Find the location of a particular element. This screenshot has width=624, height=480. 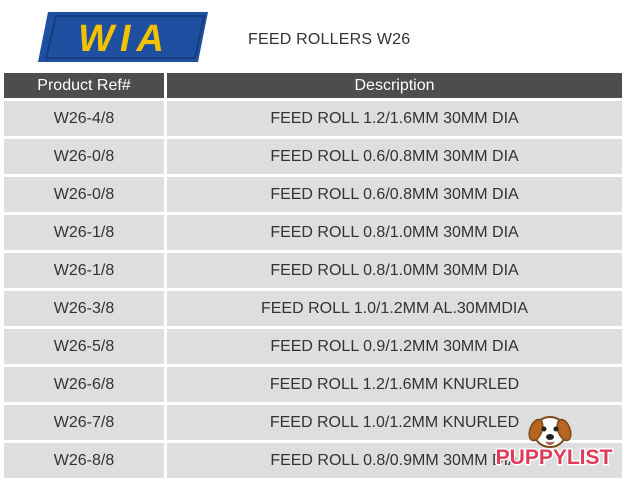

table-row: W26-6/8 FEED ROLL 1.2/1.6MM KNURLED is located at coordinates (313, 383).